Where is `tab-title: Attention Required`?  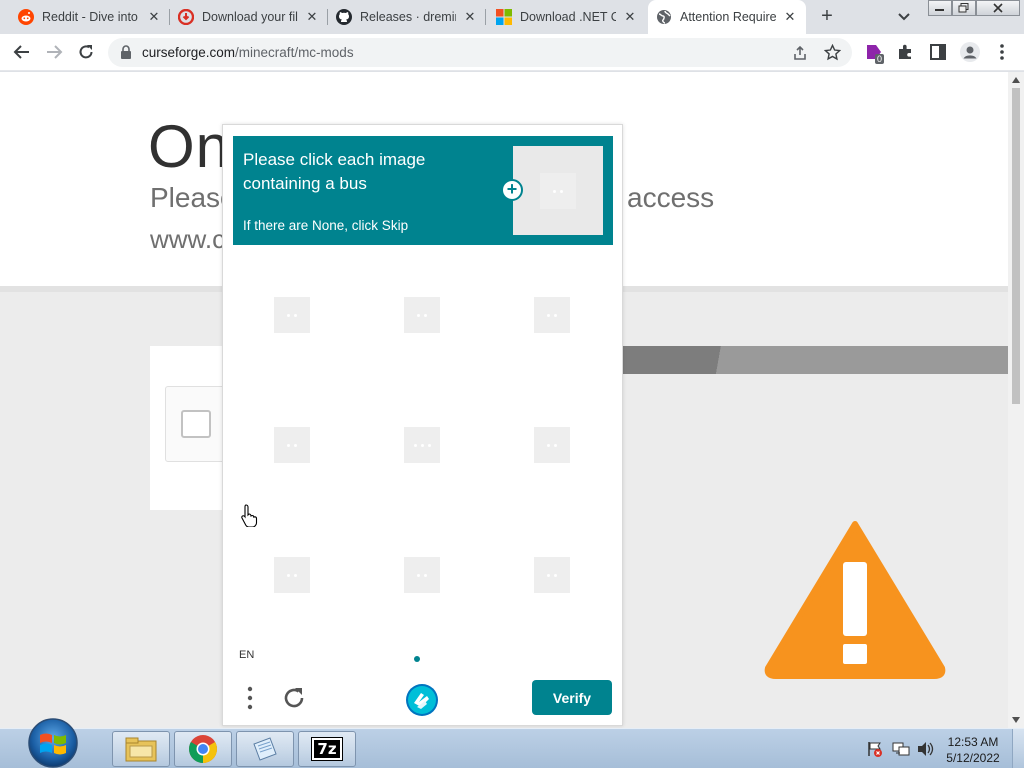 tab-title: Attention Required is located at coordinates (728, 17).